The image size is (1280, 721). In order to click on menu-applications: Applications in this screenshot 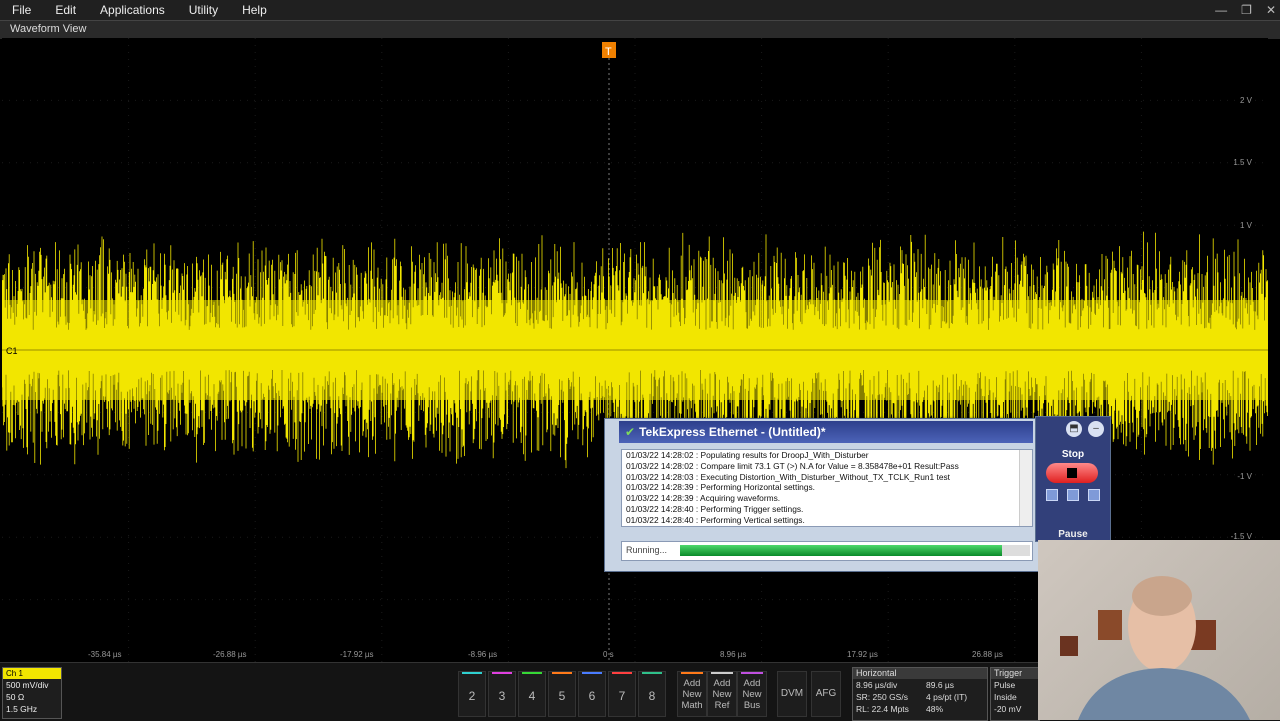, I will do `click(132, 10)`.